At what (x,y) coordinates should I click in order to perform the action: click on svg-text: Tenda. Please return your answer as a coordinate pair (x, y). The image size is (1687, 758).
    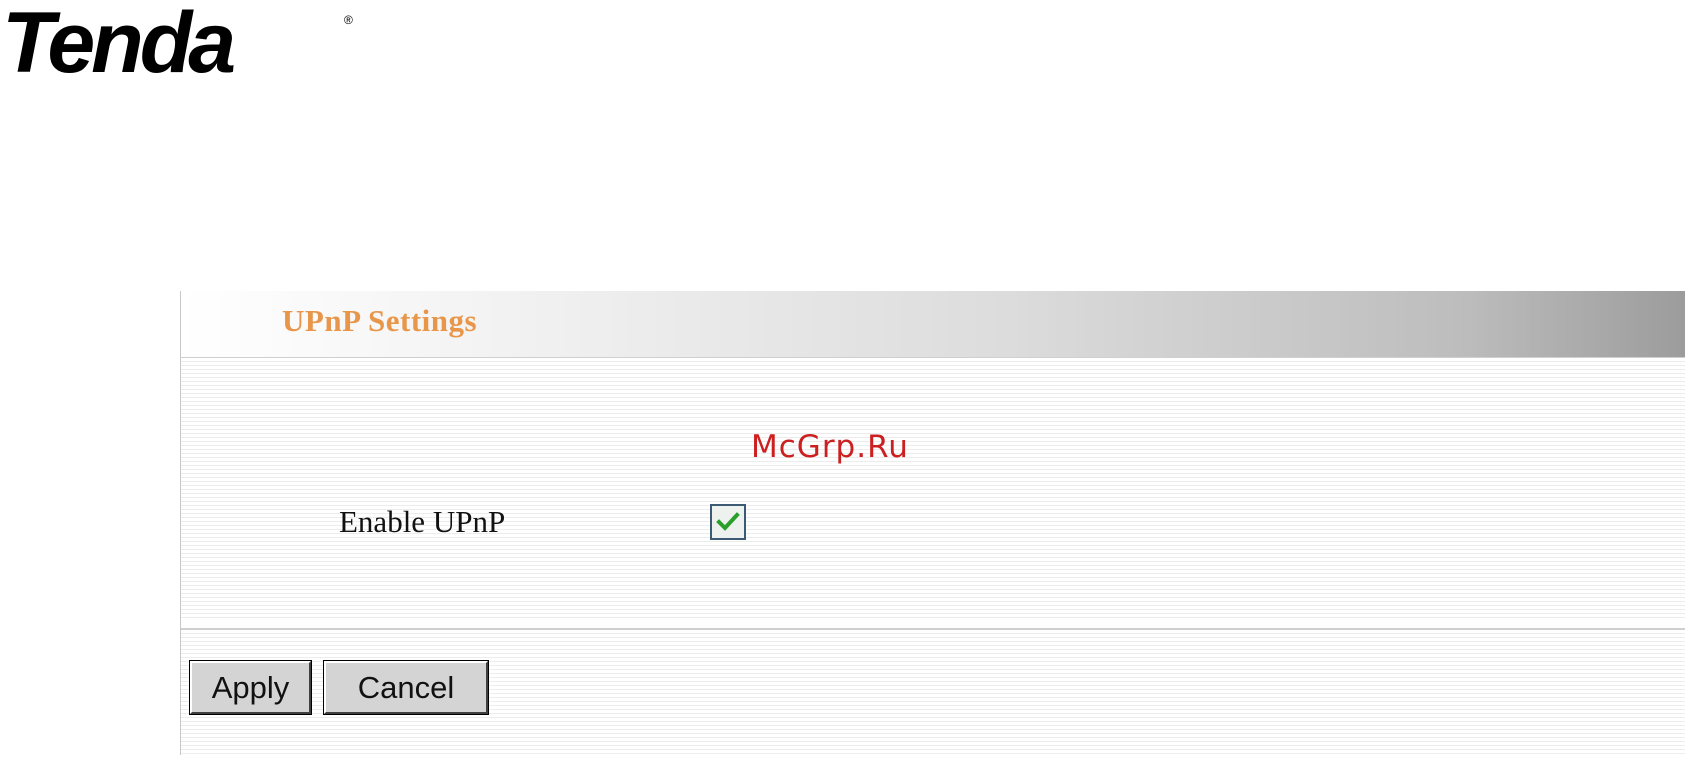
    Looking at the image, I should click on (118, 40).